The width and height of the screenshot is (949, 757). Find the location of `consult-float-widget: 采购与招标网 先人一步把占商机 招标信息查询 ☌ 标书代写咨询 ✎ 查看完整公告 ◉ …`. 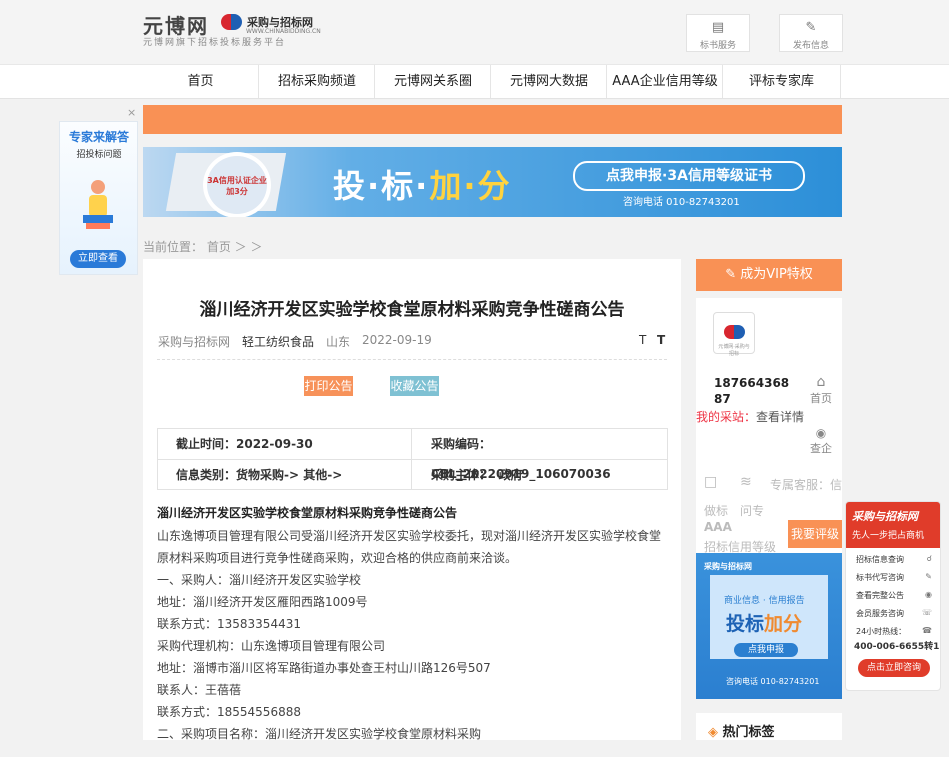

consult-float-widget: 采购与招标网 先人一步把占商机 招标信息查询 ☌ 标书代写咨询 ✎ 查看完整公告 ◉ … is located at coordinates (893, 596).